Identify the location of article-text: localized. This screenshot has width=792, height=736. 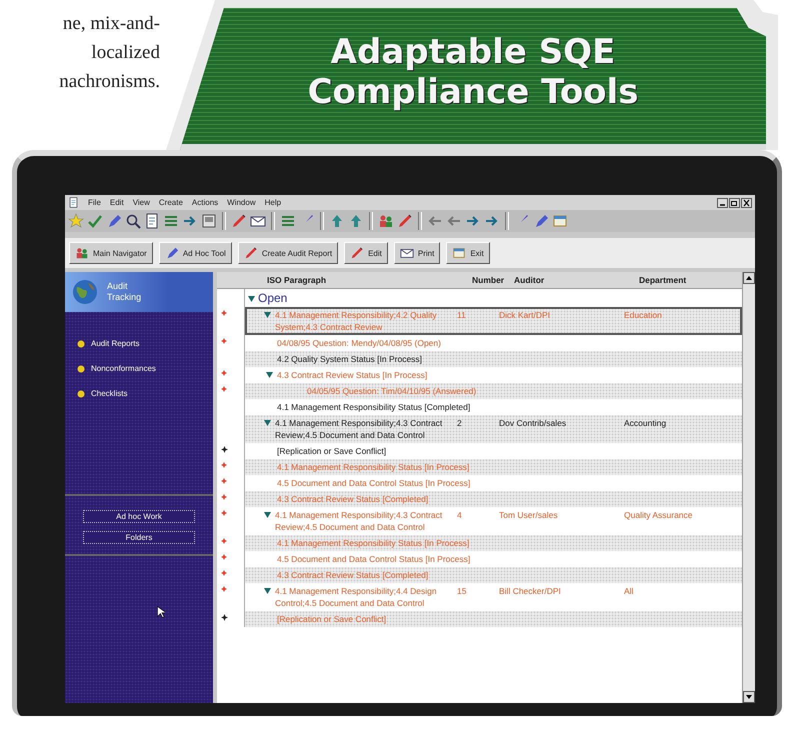
(125, 52).